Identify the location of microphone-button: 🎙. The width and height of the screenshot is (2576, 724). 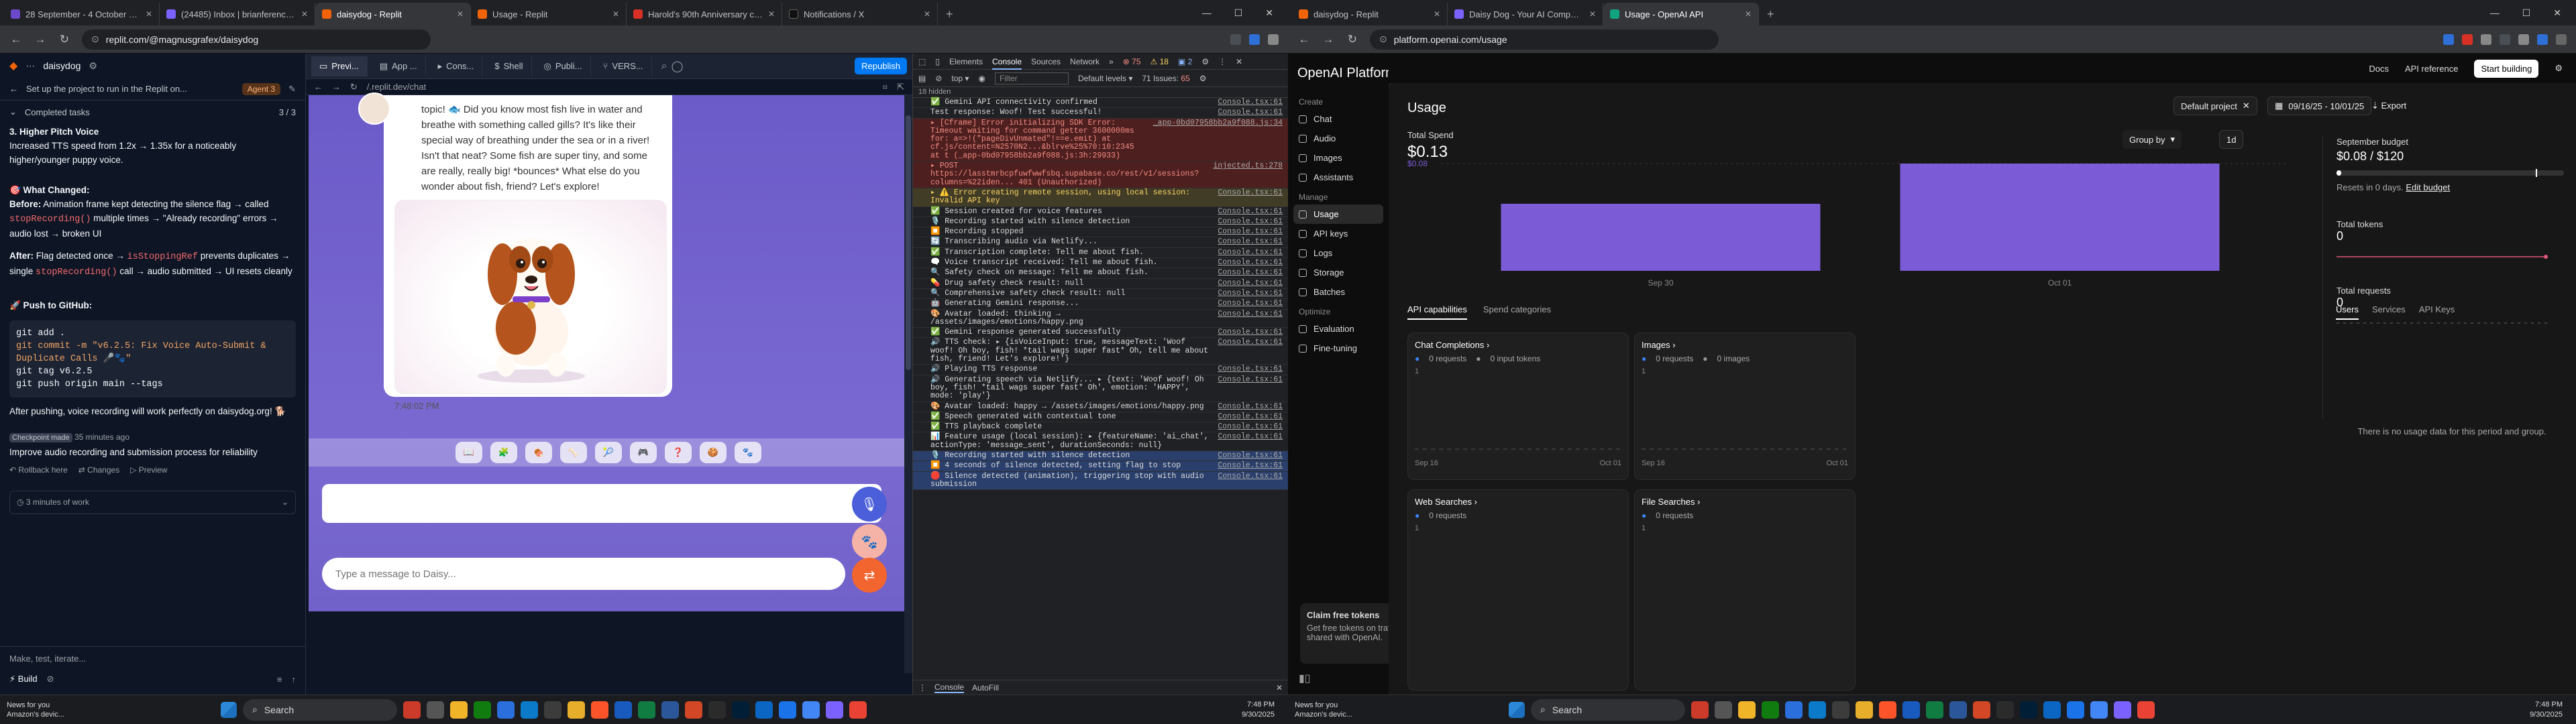
(869, 504).